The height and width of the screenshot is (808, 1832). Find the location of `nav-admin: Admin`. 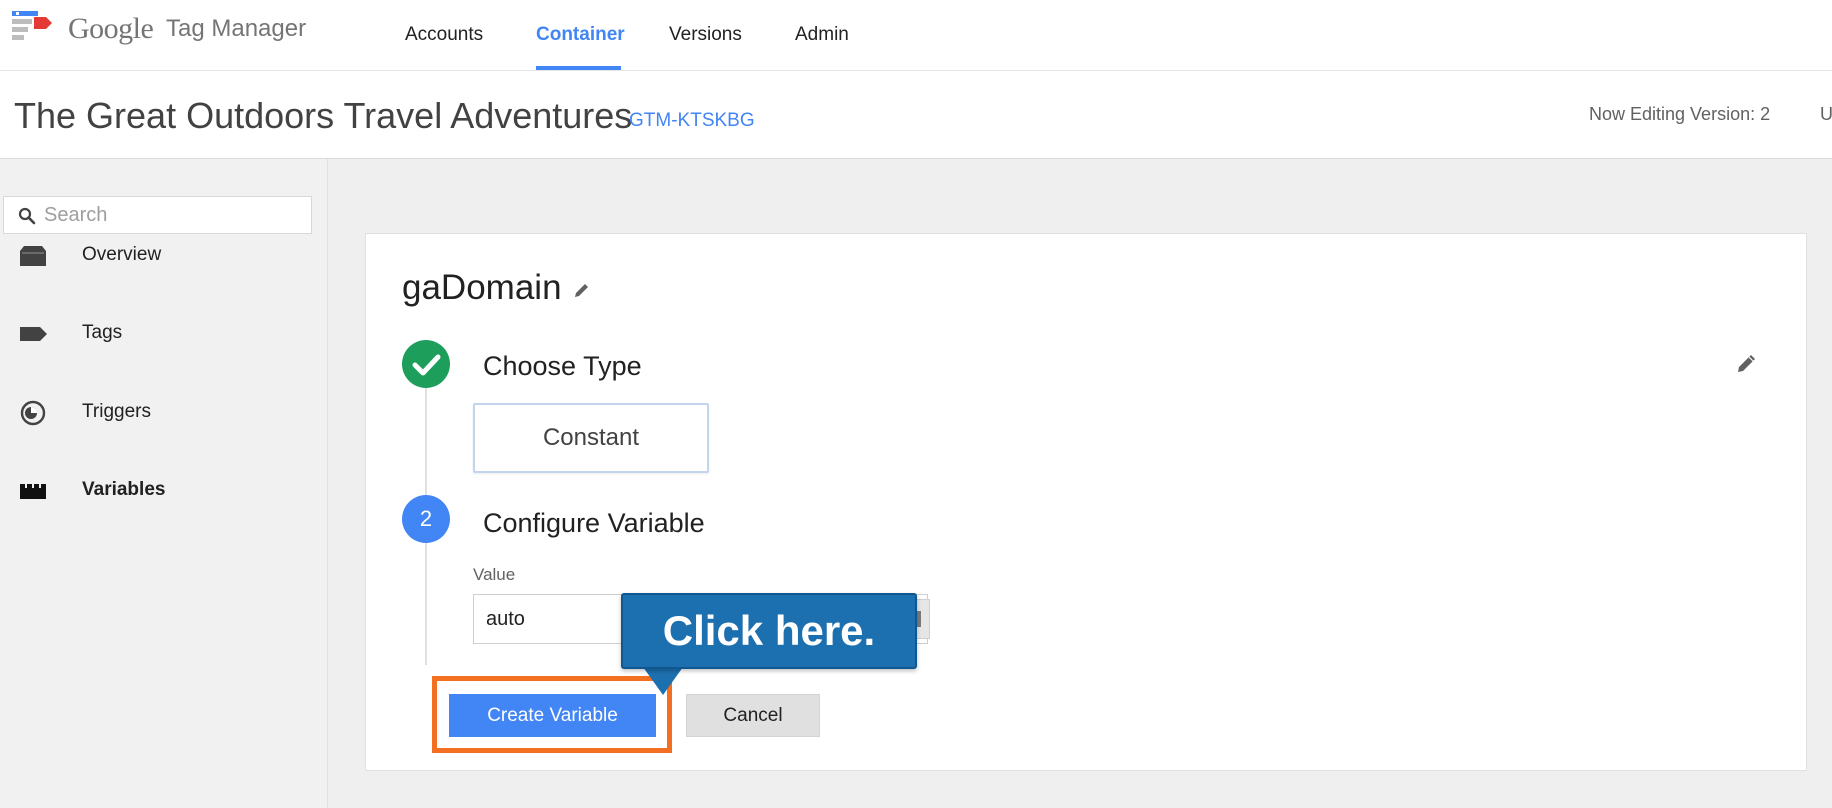

nav-admin: Admin is located at coordinates (822, 35).